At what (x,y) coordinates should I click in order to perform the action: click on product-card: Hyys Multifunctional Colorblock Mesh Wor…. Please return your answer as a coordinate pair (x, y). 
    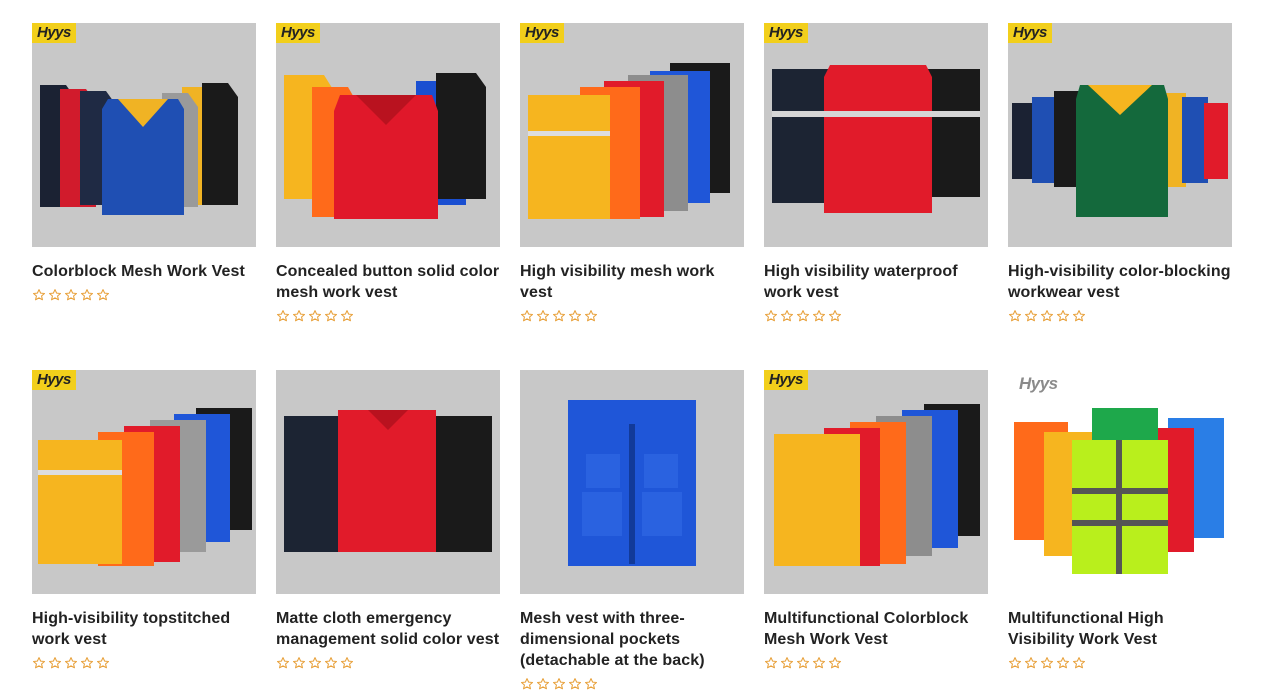
    Looking at the image, I should click on (876, 520).